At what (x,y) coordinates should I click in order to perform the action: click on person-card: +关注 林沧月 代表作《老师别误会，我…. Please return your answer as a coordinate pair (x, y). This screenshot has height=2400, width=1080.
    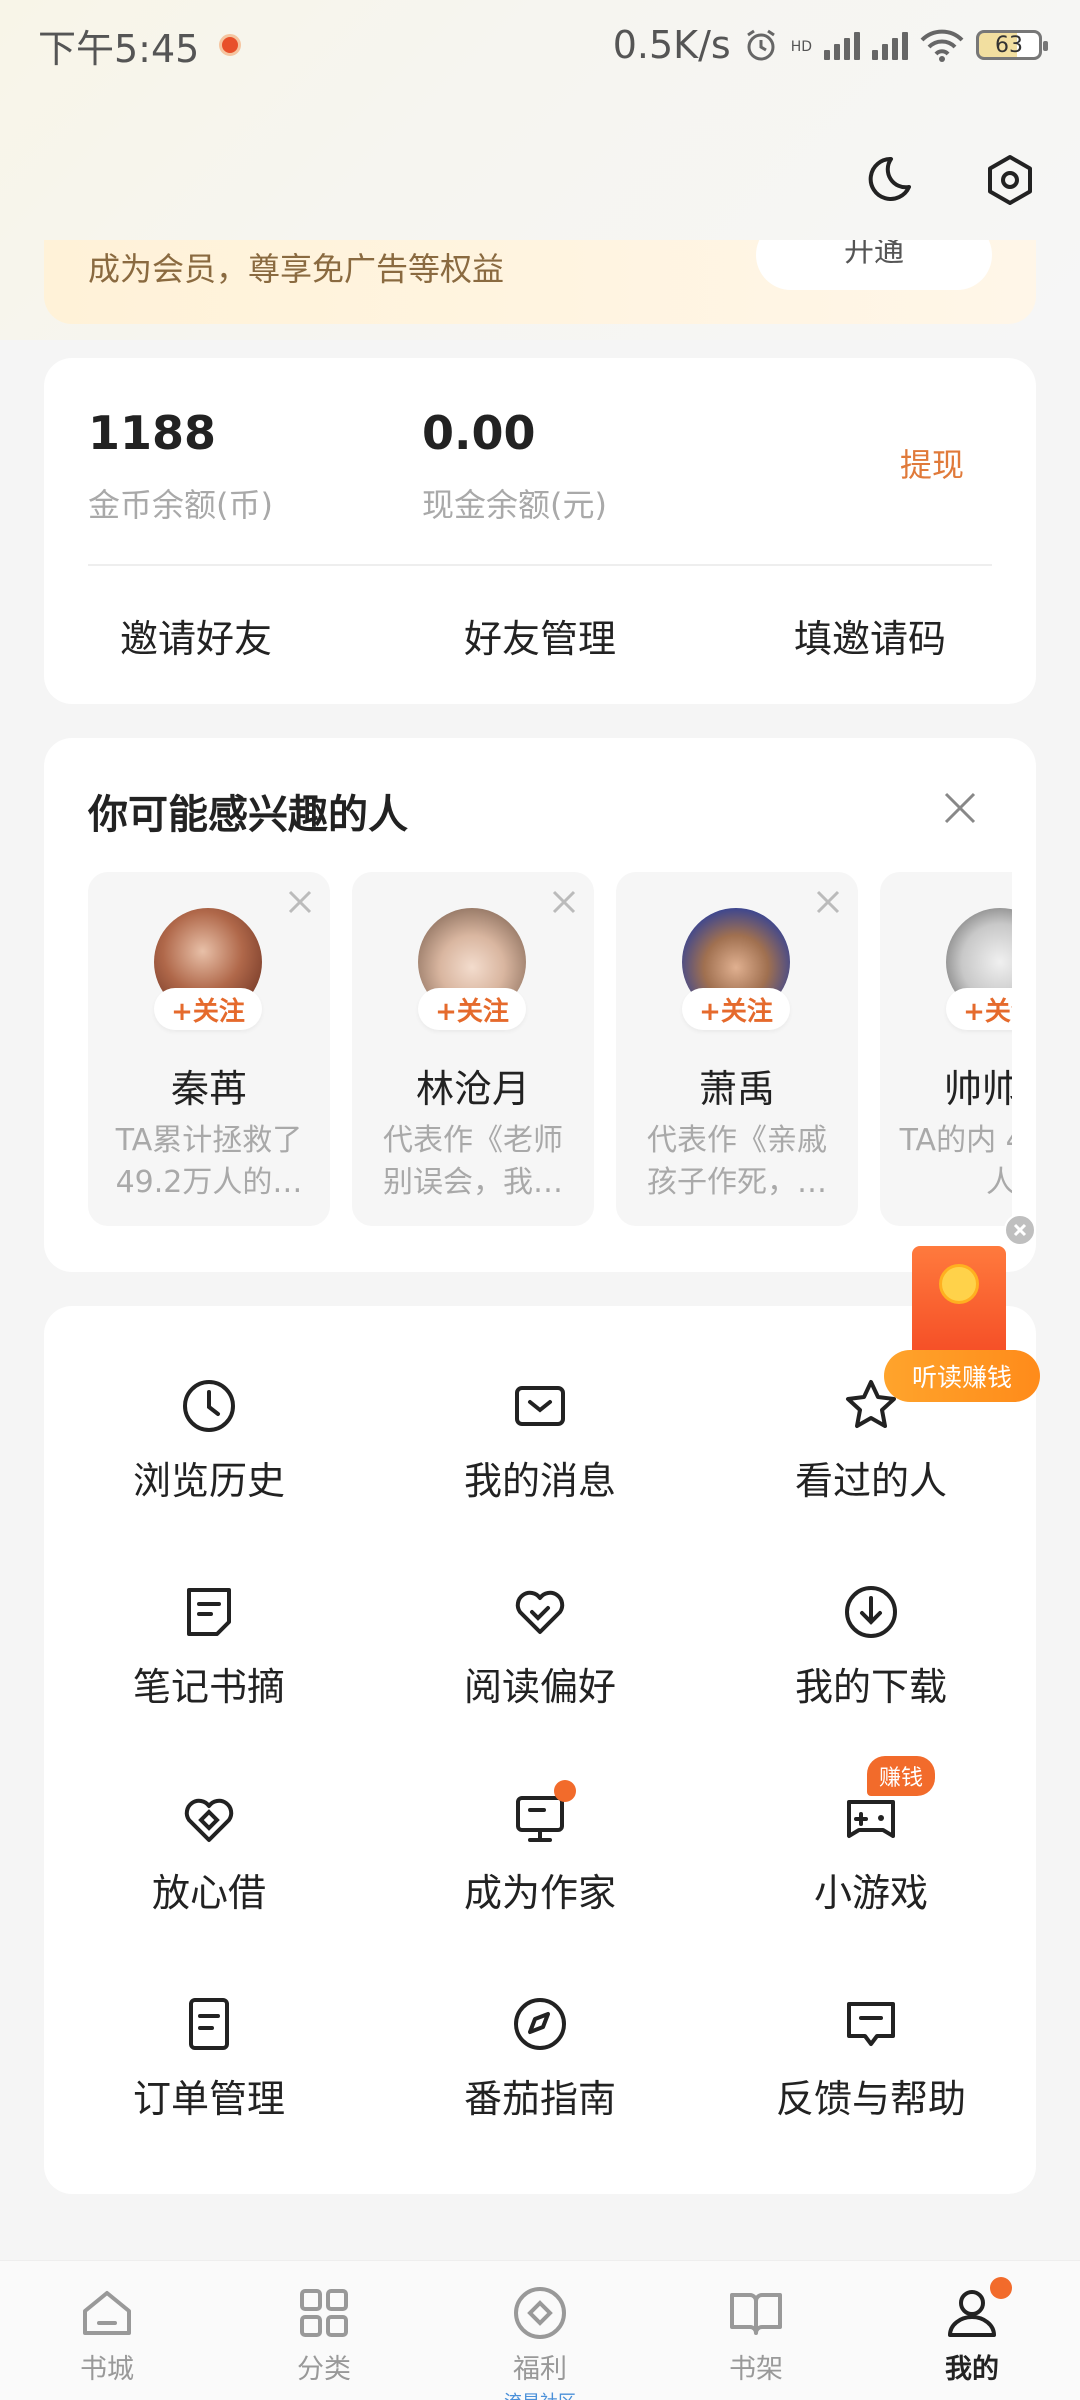
    Looking at the image, I should click on (473, 1049).